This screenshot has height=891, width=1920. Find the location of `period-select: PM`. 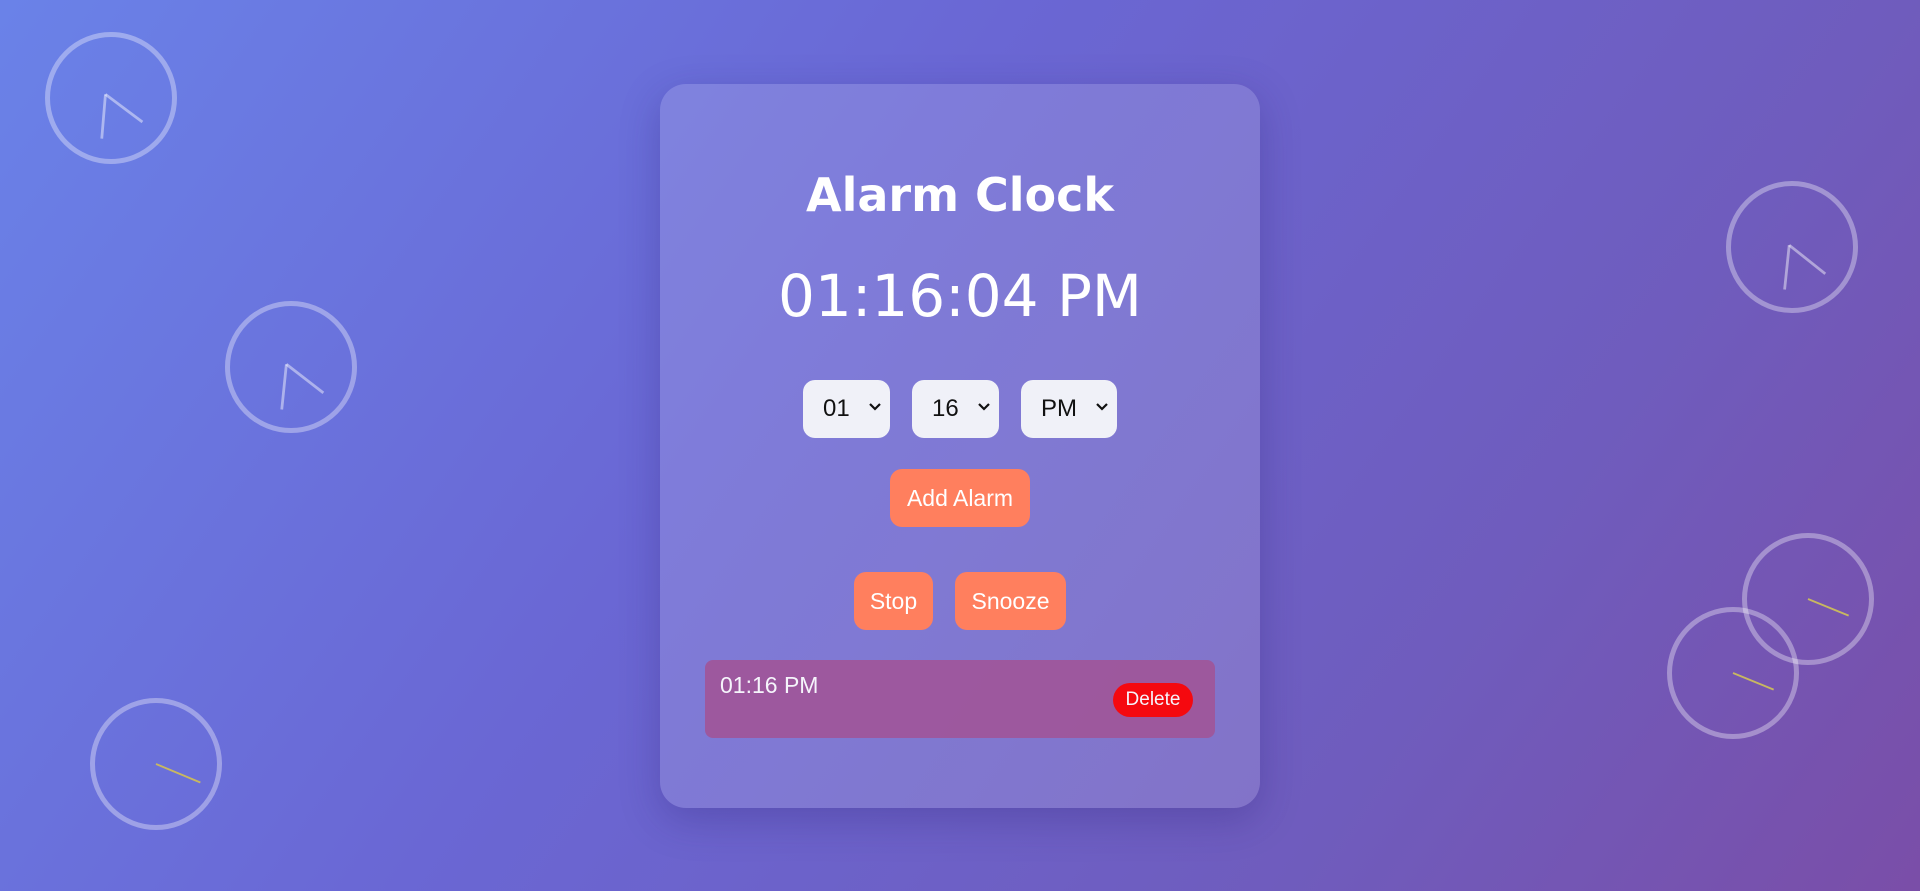

period-select: PM is located at coordinates (1069, 409).